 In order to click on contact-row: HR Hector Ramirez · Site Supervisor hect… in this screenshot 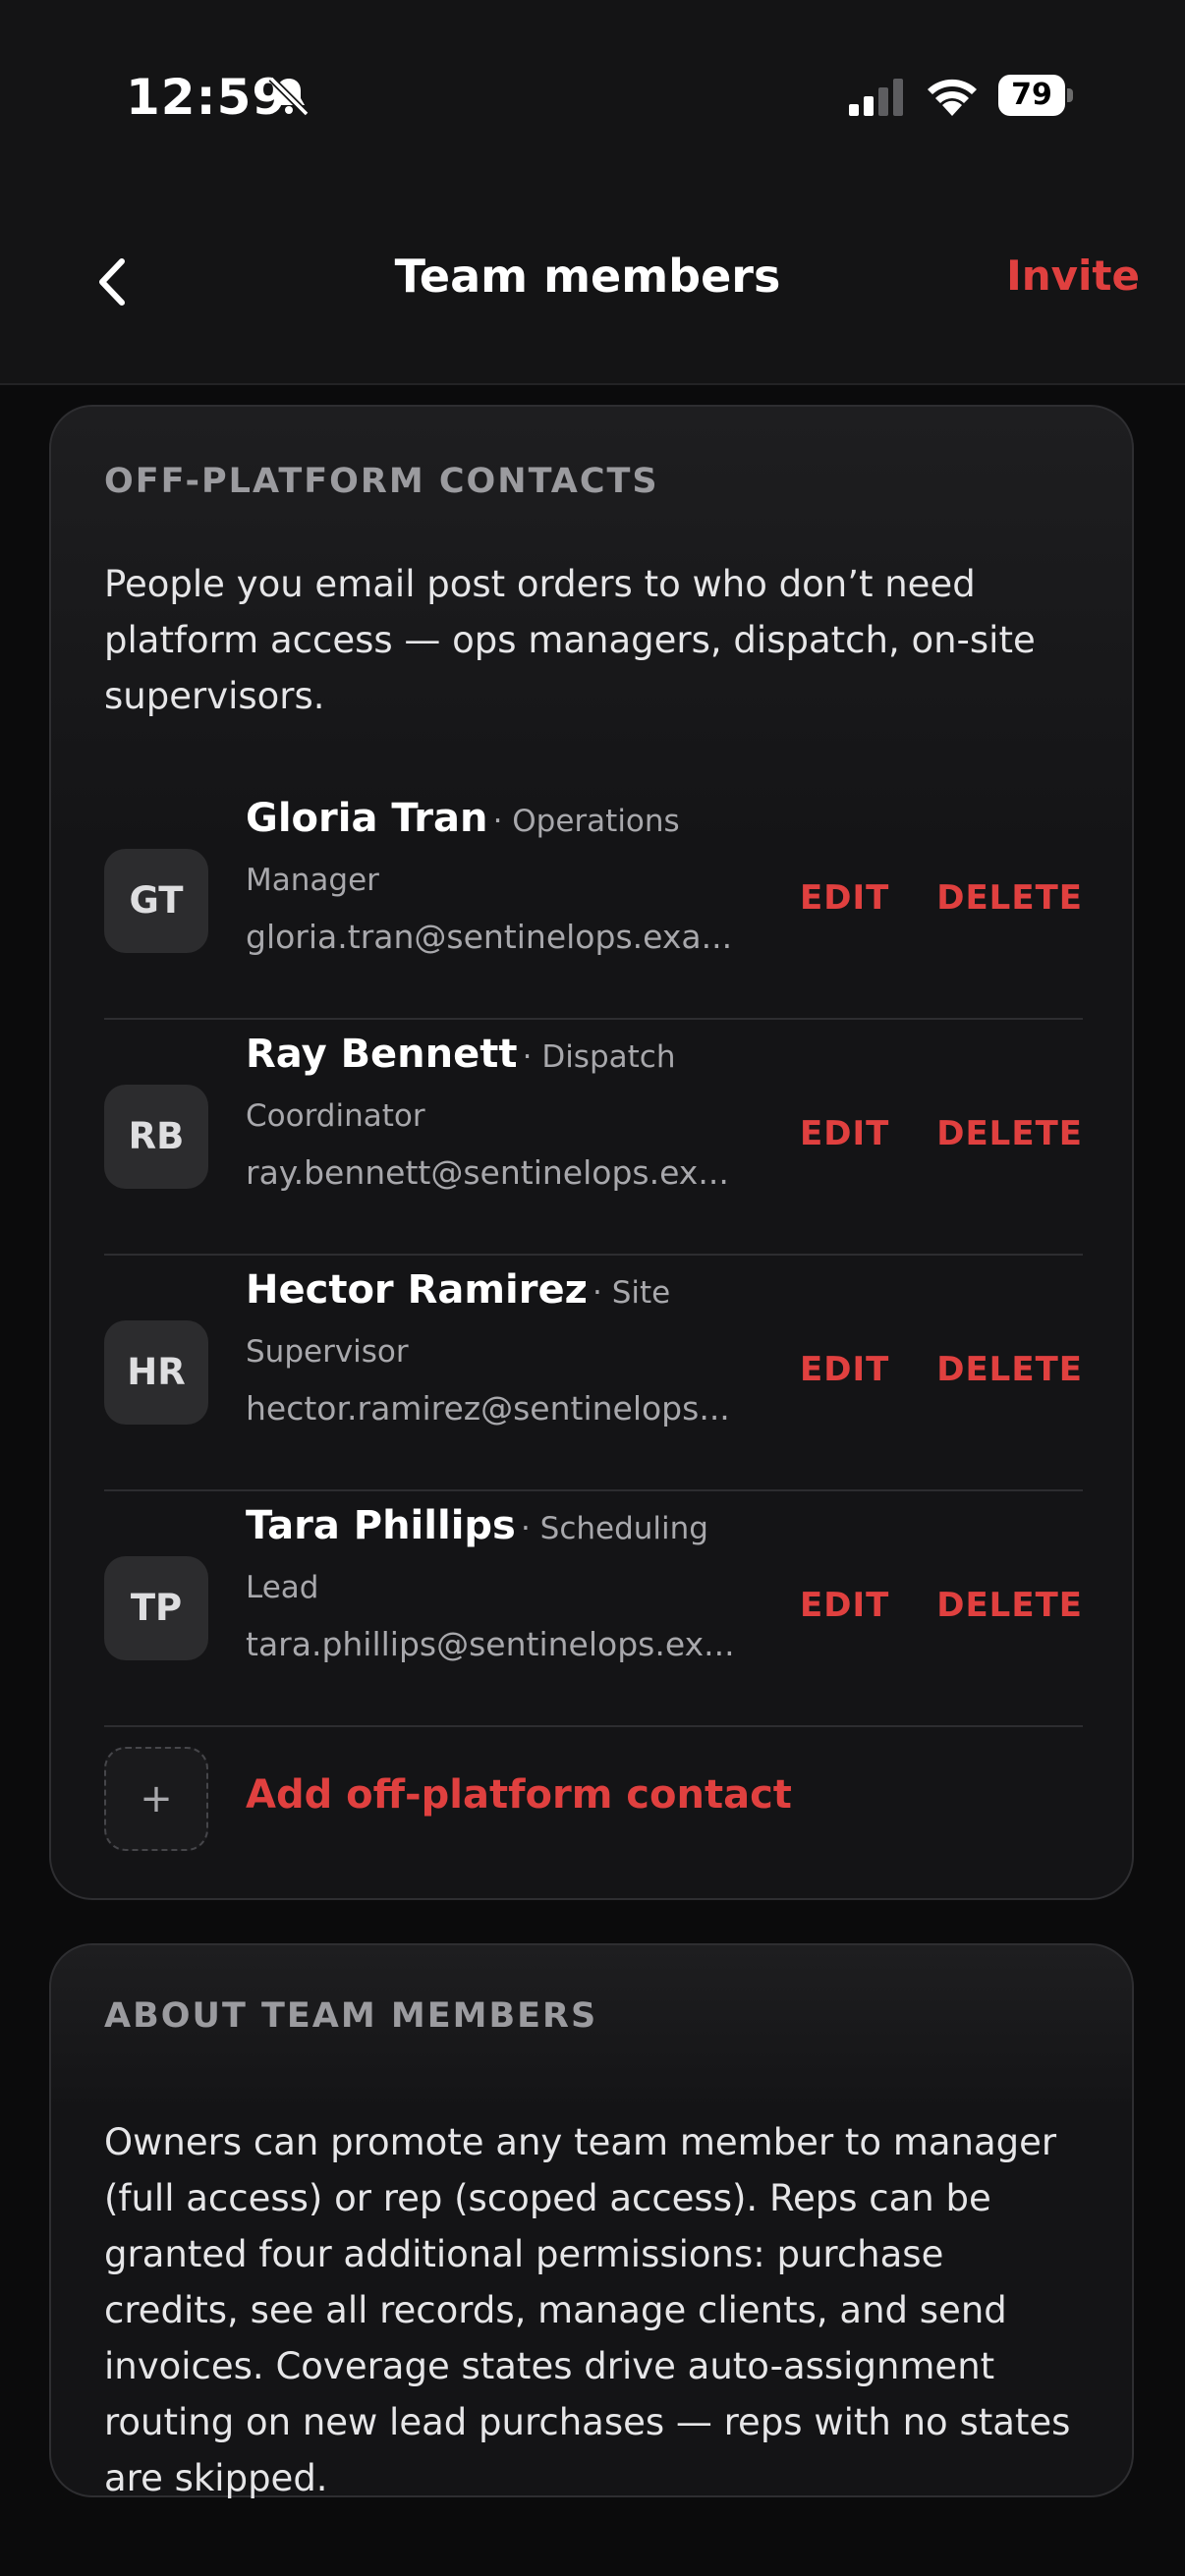, I will do `click(594, 1374)`.